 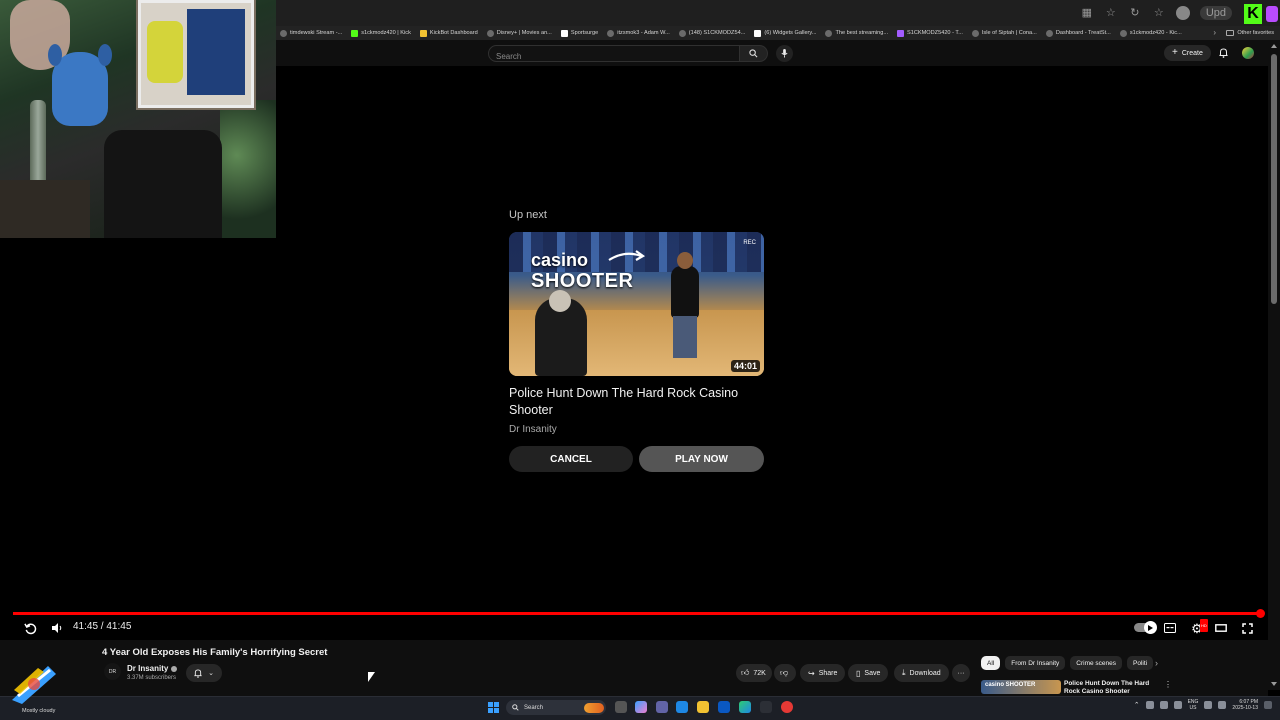 What do you see at coordinates (766, 707) in the screenshot?
I see `obs-icon` at bounding box center [766, 707].